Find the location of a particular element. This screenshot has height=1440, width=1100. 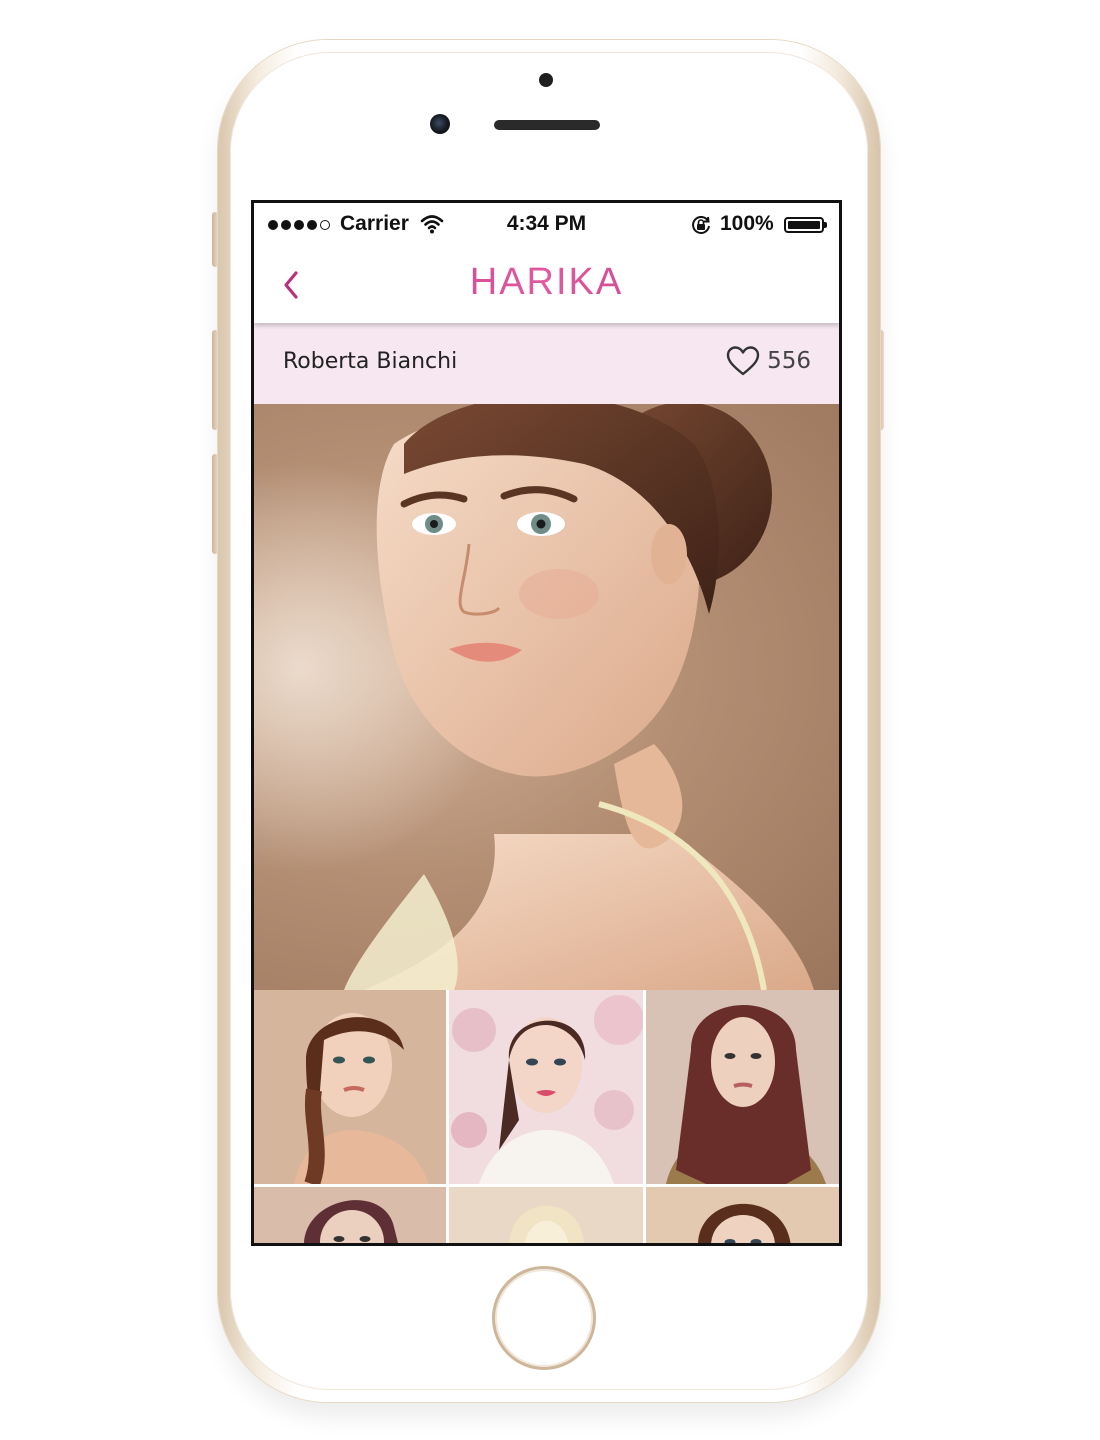

navigation-bar: HARIKA is located at coordinates (546, 285).